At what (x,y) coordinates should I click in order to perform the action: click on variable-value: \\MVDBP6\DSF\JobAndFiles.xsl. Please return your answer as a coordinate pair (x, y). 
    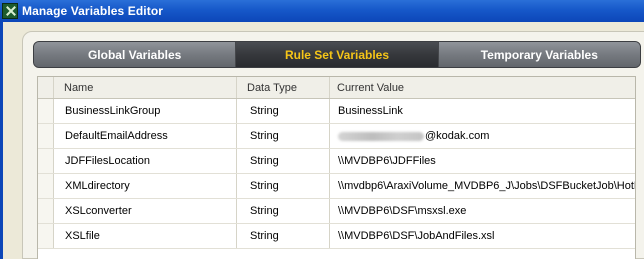
    Looking at the image, I should click on (416, 236).